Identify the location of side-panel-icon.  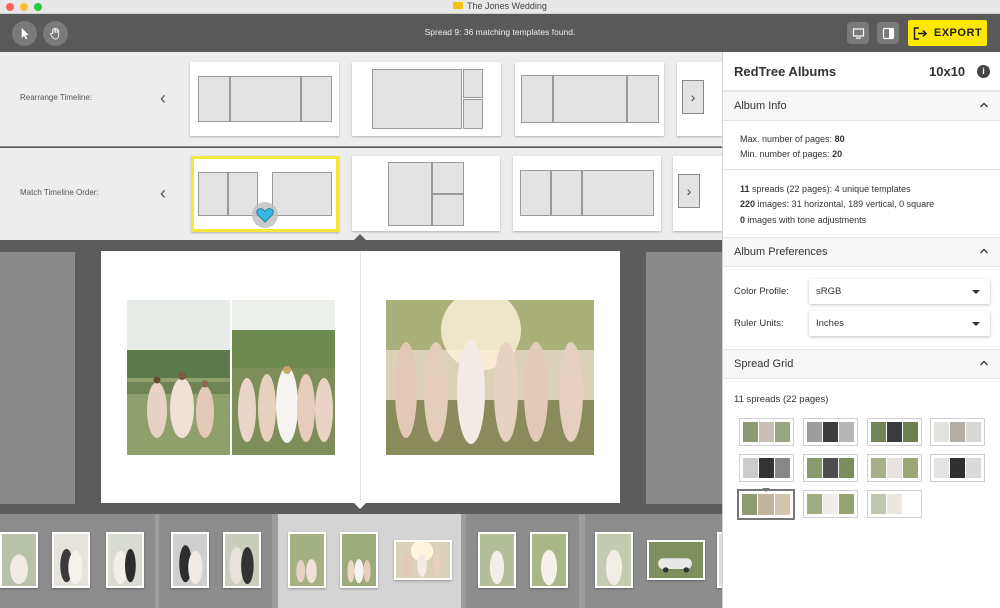
(888, 33).